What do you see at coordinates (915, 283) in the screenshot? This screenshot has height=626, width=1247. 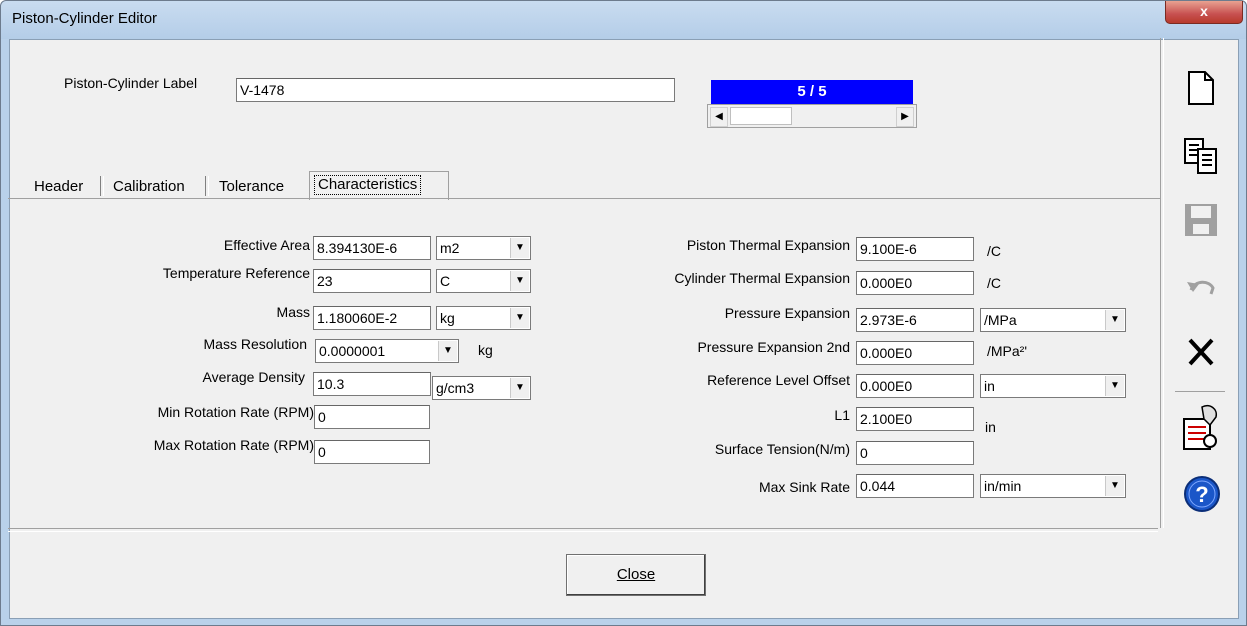 I see `cylinder-thermal-input: 0.000E0` at bounding box center [915, 283].